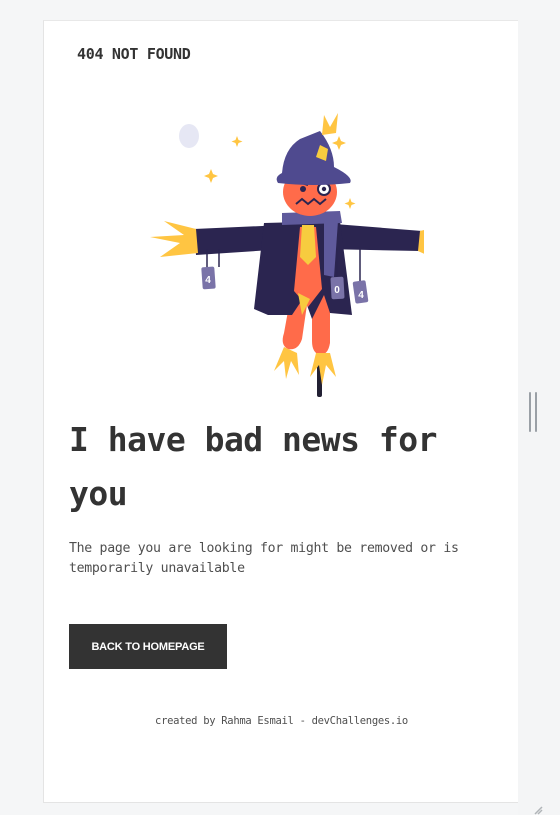 This screenshot has width=560, height=815. What do you see at coordinates (361, 295) in the screenshot?
I see `can-digit-right: 4` at bounding box center [361, 295].